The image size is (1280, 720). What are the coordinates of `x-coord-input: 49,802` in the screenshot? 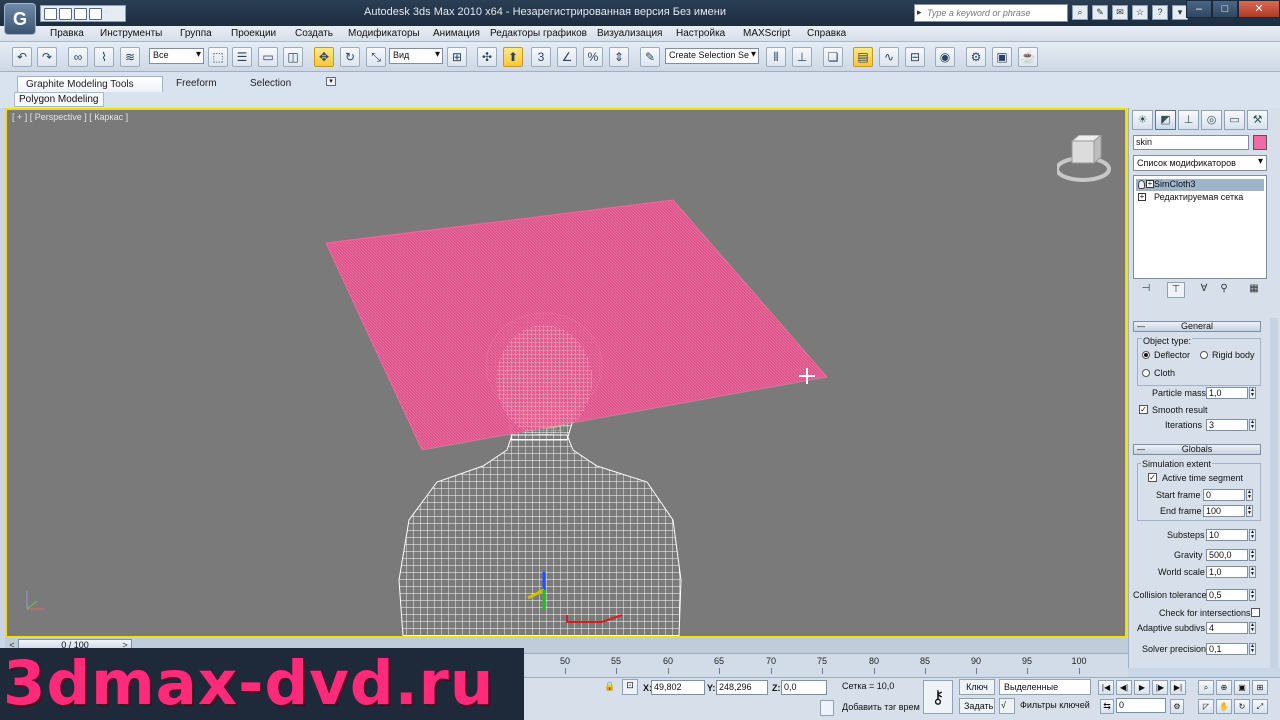 It's located at (678, 687).